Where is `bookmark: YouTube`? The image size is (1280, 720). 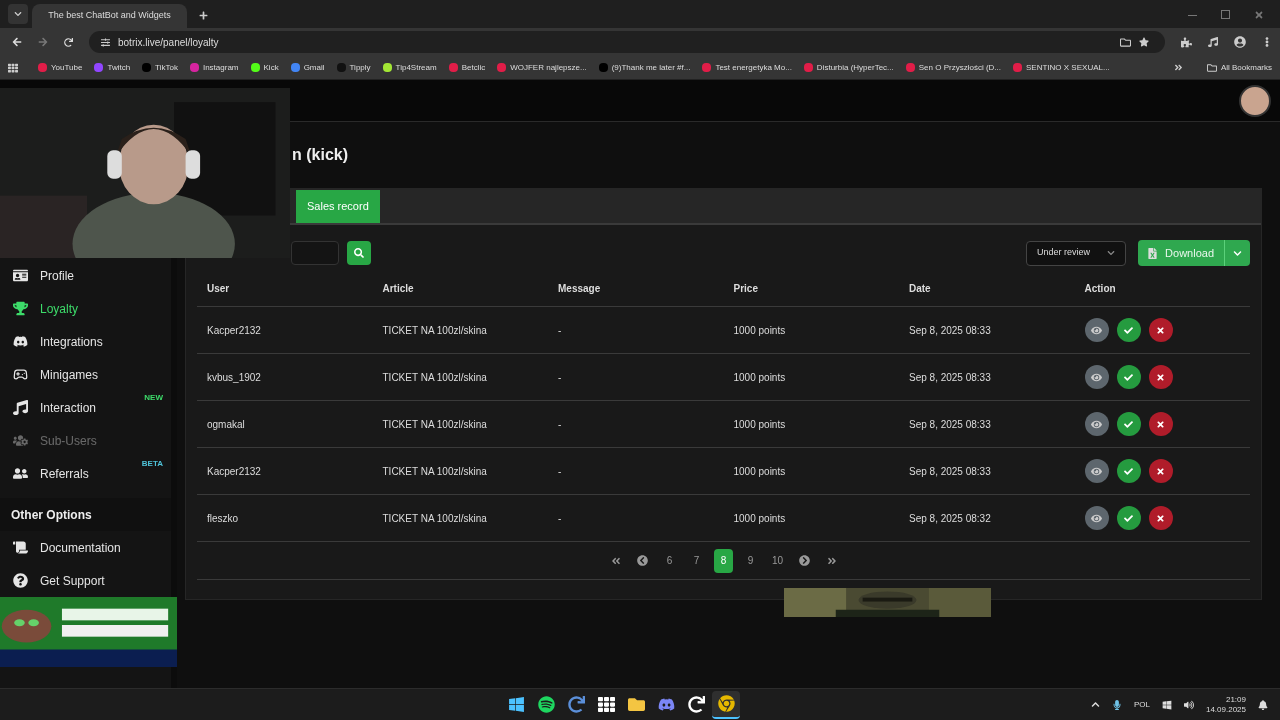 bookmark: YouTube is located at coordinates (60, 67).